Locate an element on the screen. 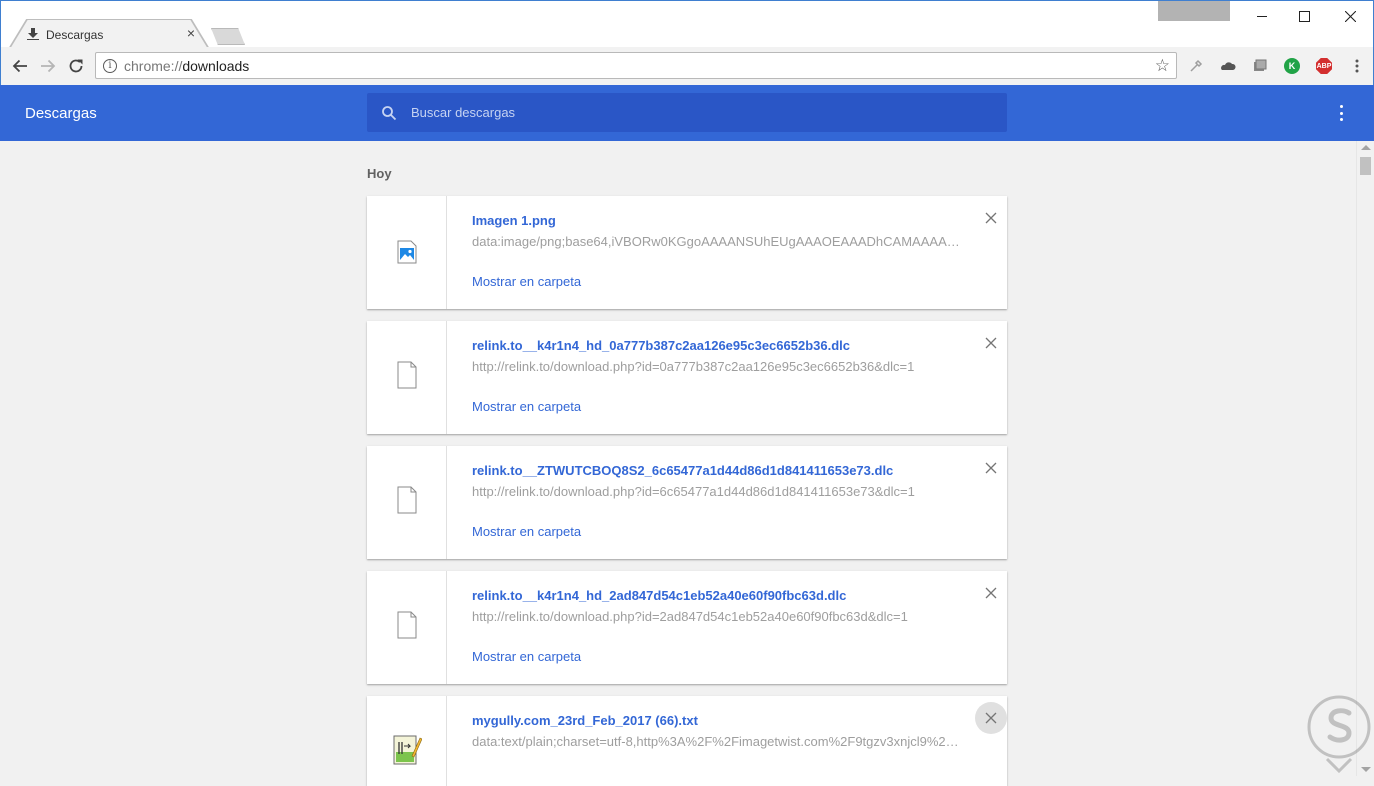  info-icon: i is located at coordinates (110, 66).